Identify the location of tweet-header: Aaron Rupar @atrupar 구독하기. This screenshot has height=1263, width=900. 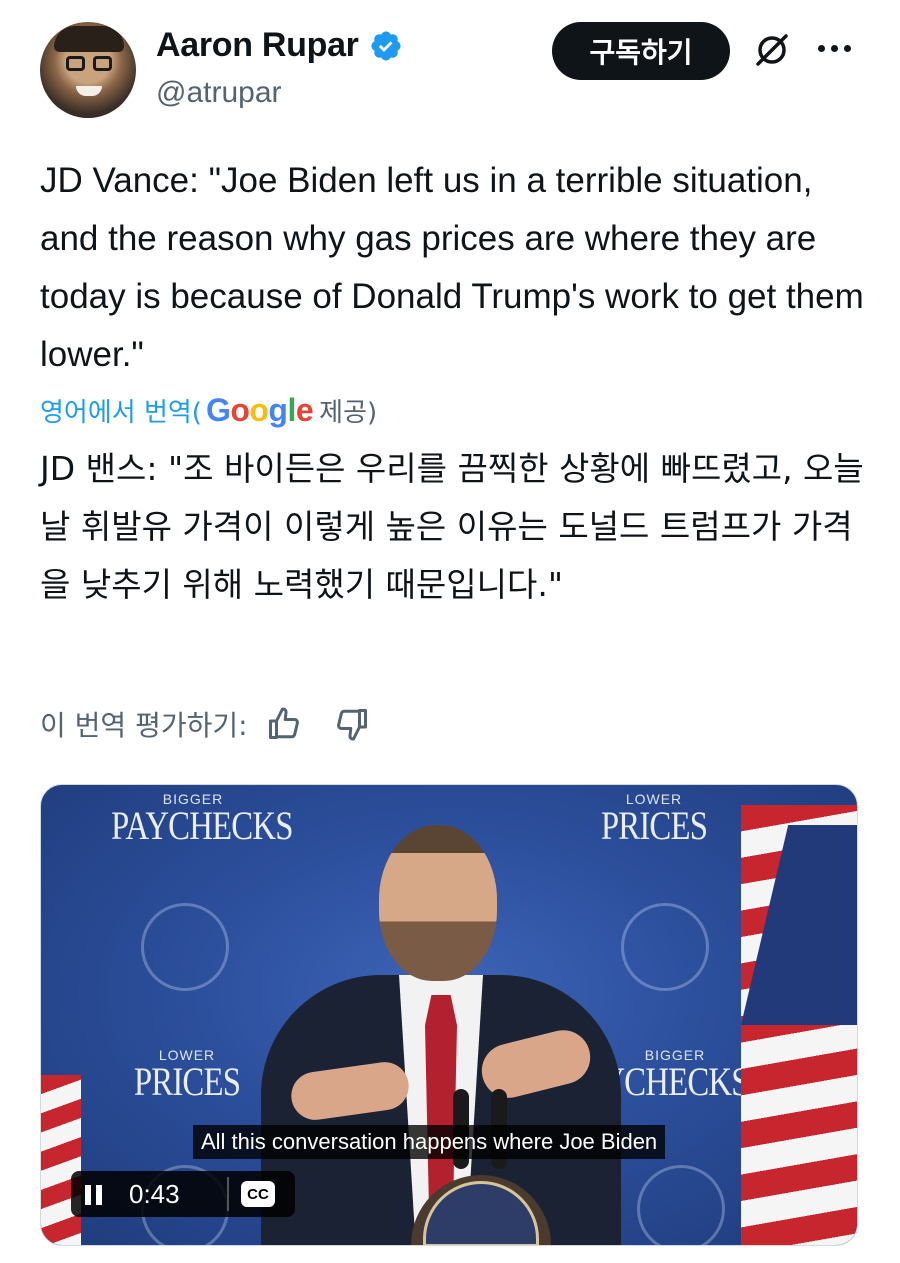
(450, 65).